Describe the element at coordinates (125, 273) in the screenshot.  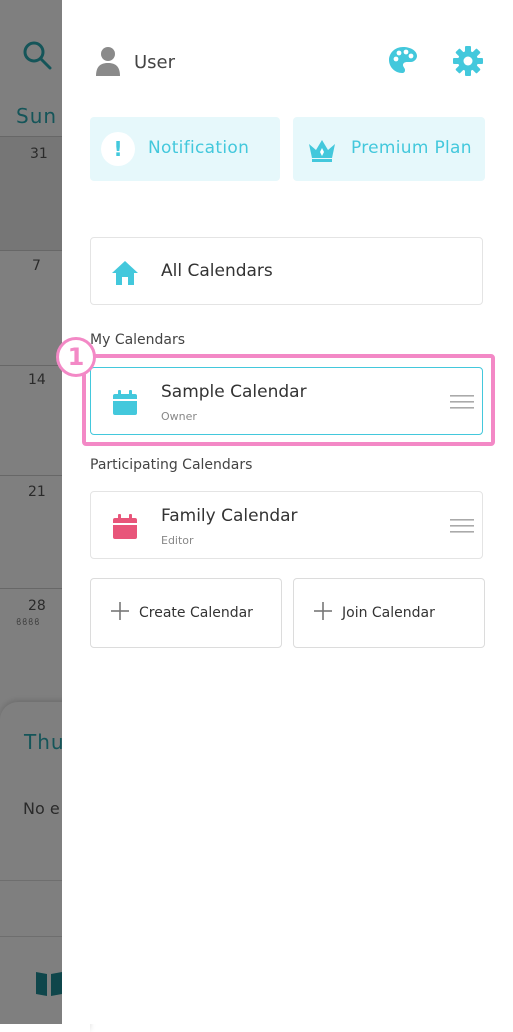
I see `home-icon` at that location.